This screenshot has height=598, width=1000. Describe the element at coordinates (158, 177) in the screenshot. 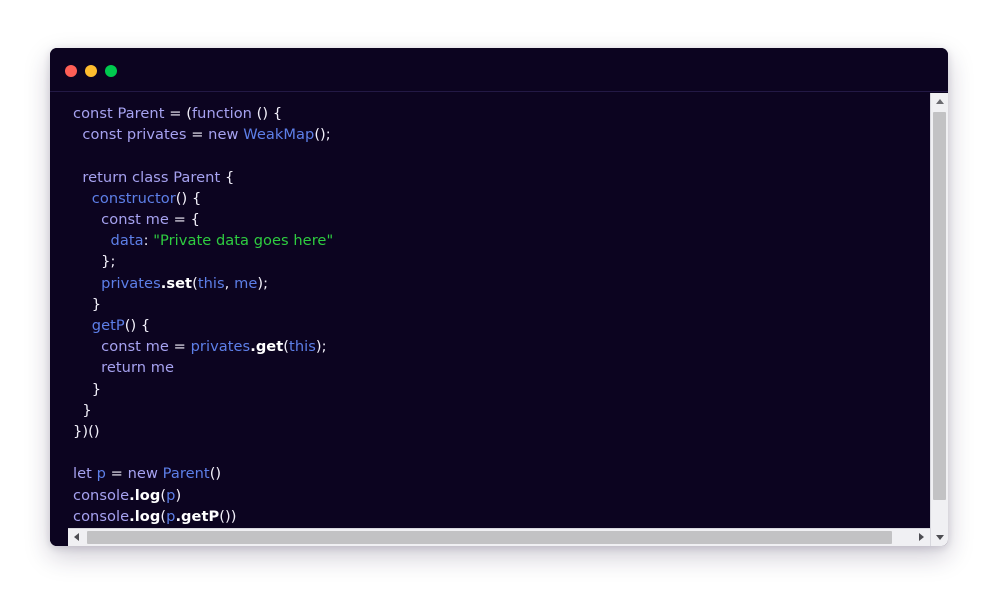

I see `code-line: return class Parent {` at that location.